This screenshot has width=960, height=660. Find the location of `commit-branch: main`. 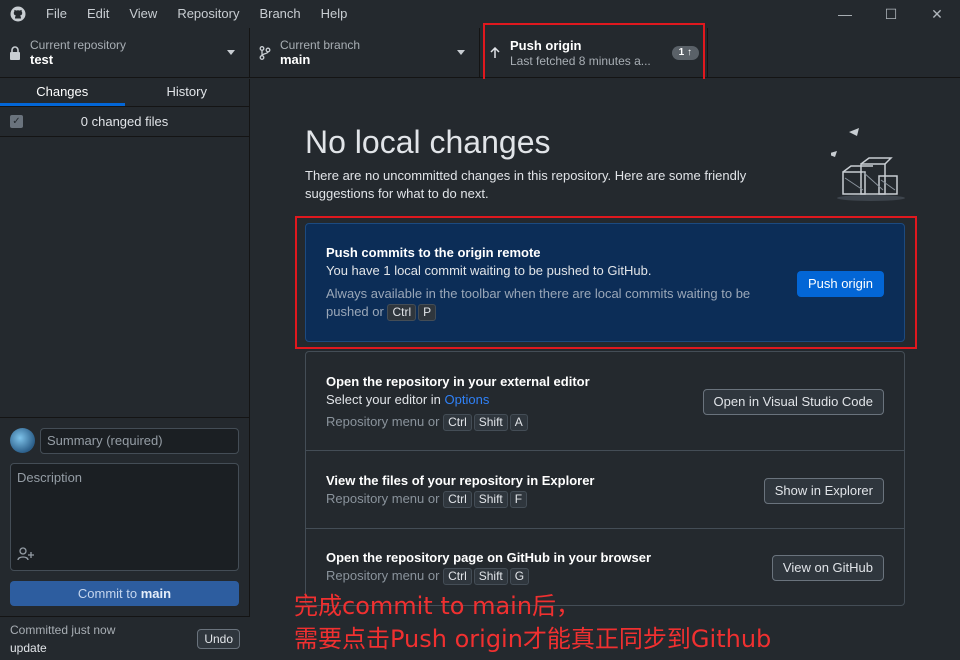

commit-branch: main is located at coordinates (156, 593).